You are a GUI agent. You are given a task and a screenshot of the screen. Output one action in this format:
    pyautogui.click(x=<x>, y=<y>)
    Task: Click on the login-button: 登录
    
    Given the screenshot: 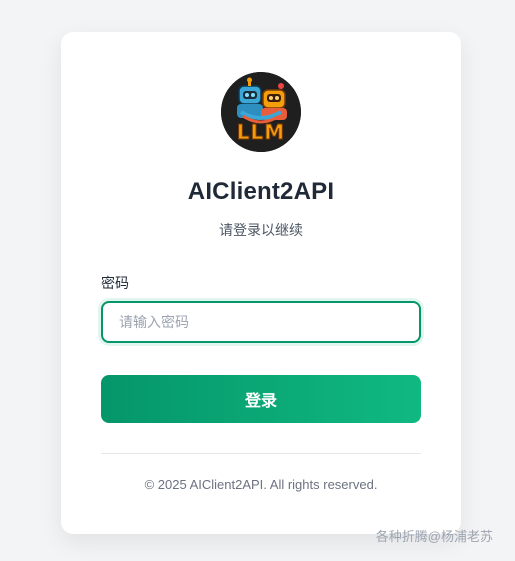 What is the action you would take?
    pyautogui.click(x=261, y=399)
    